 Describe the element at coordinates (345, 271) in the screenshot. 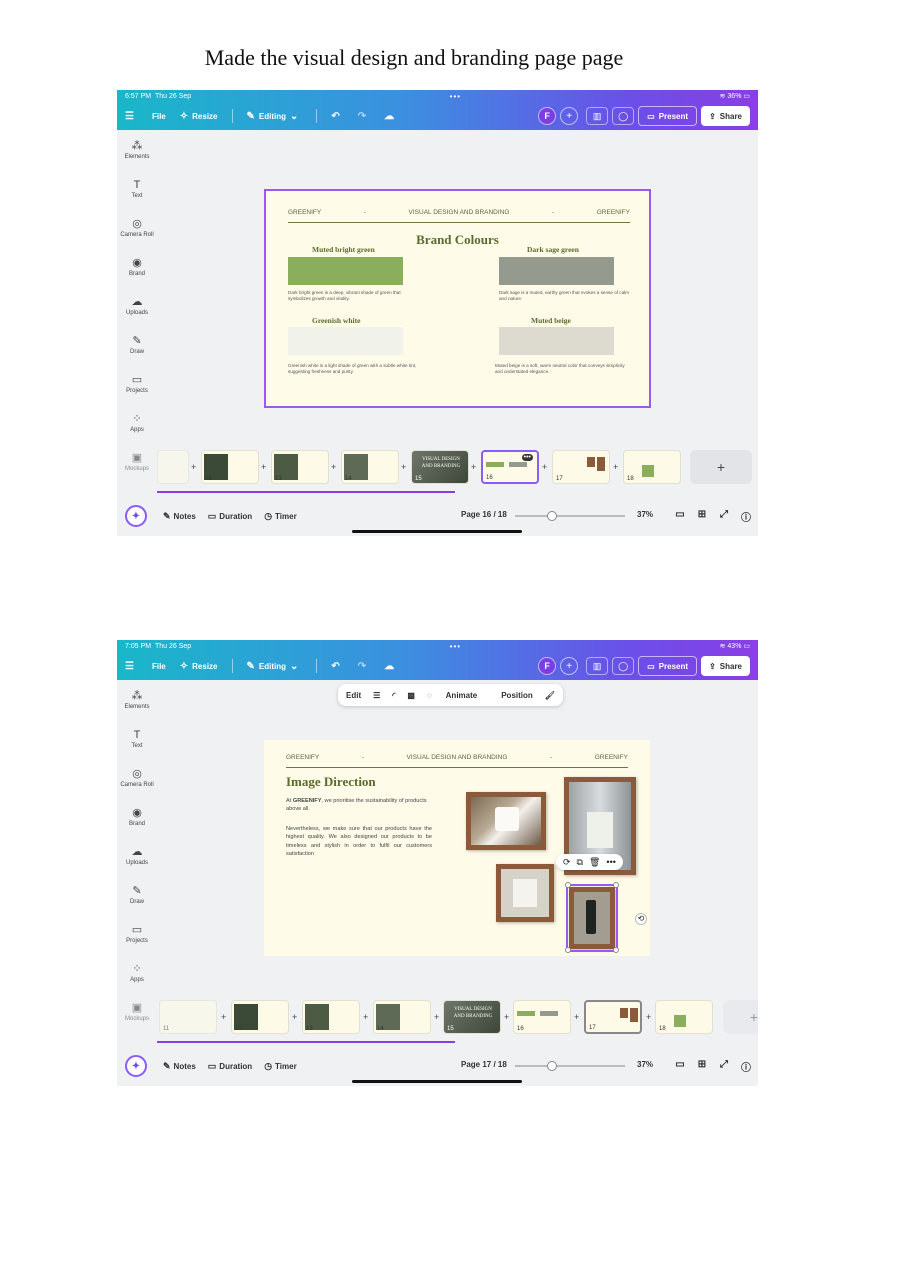

I see `swatch-muted-bright-green` at that location.